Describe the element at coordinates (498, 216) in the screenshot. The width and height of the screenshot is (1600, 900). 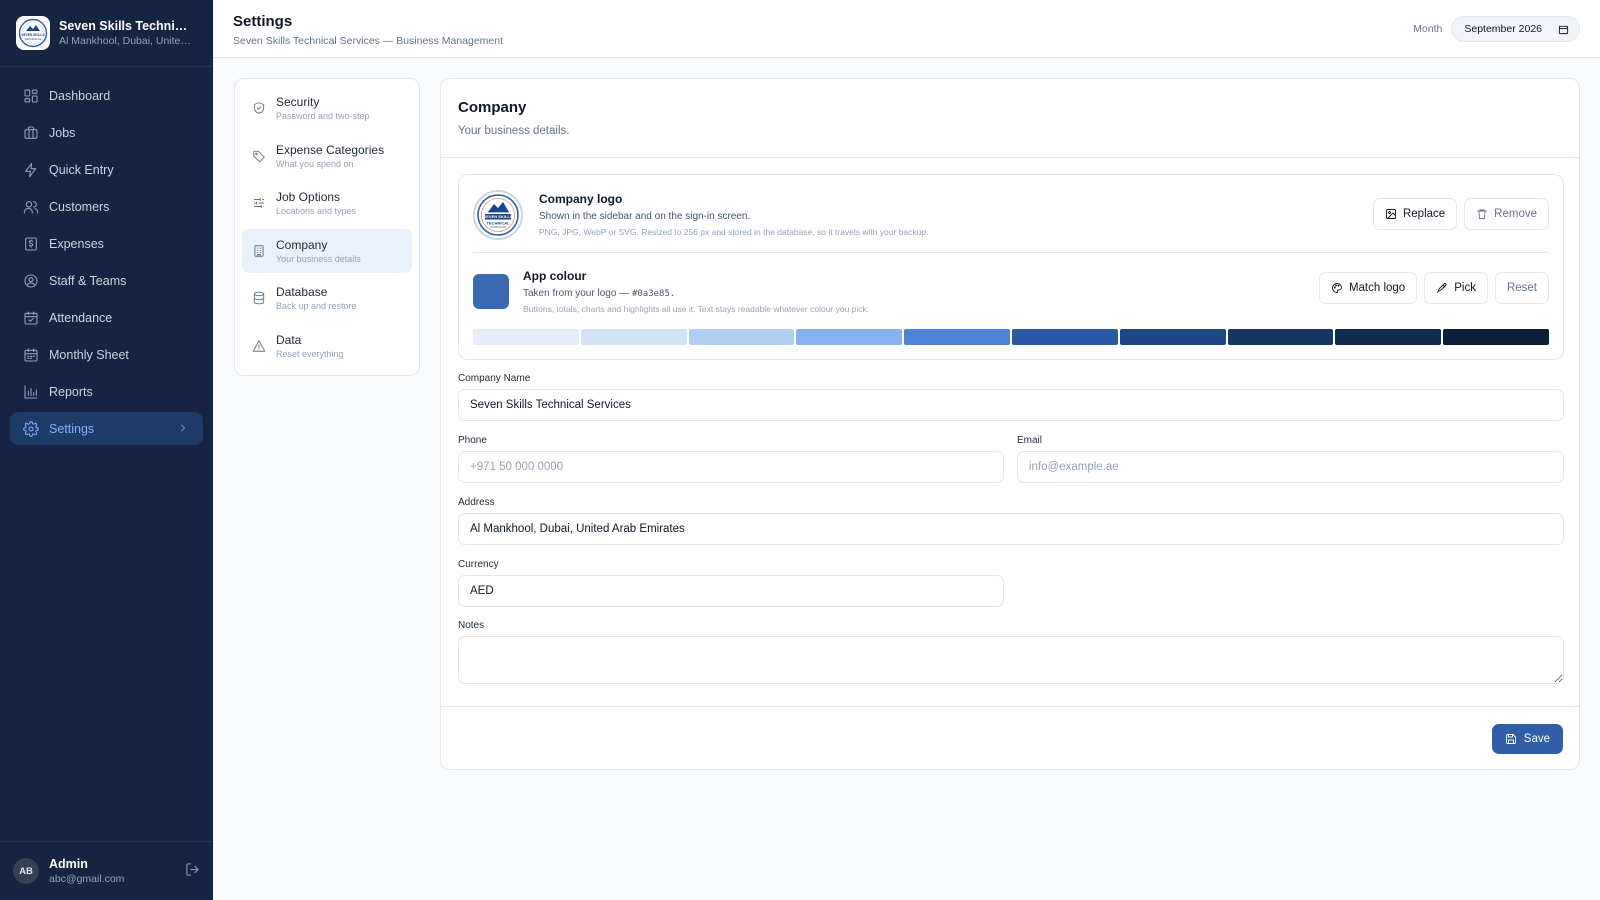
I see `logo-text-top: SEVEN SKILLS` at that location.